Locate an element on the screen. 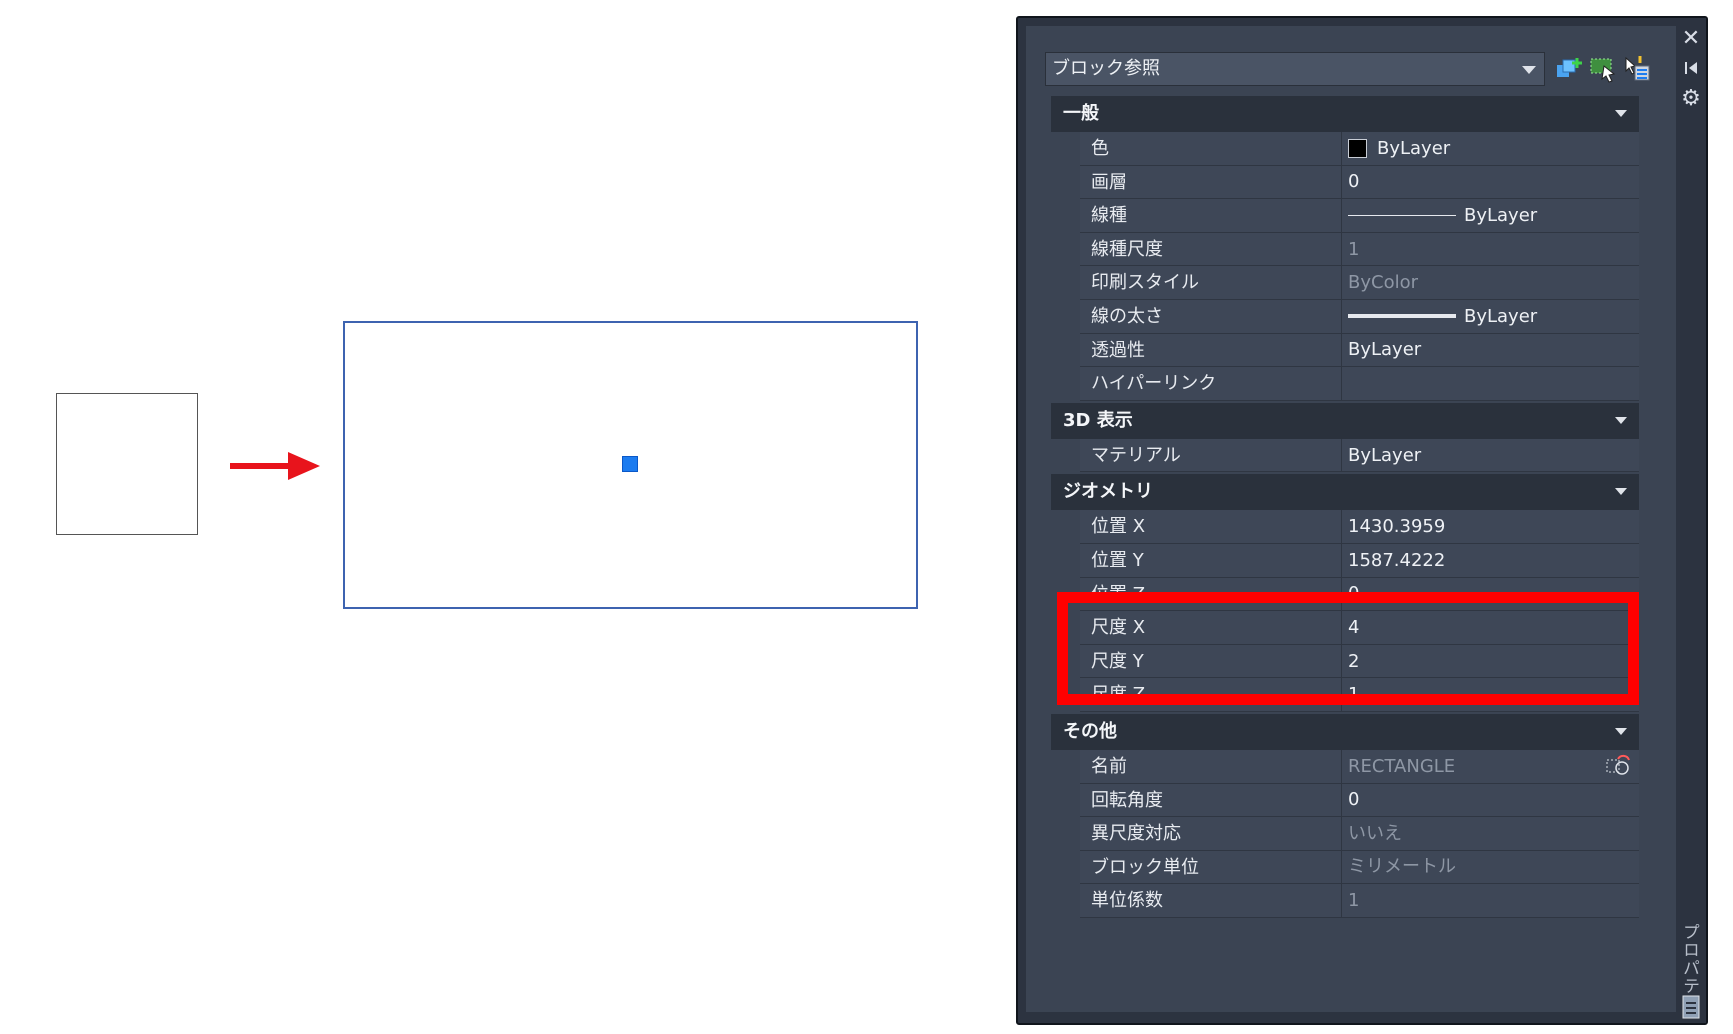 Image resolution: width=1733 pixels, height=1034 pixels. property-row: 線種 ByLayer is located at coordinates (1359, 216).